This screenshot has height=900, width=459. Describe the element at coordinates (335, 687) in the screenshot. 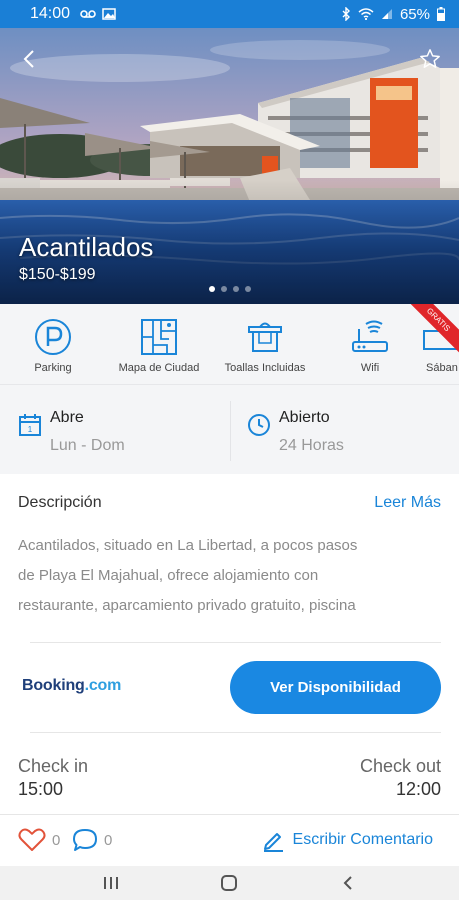

I see `check-availability-button: Ver Disponibilidad` at that location.